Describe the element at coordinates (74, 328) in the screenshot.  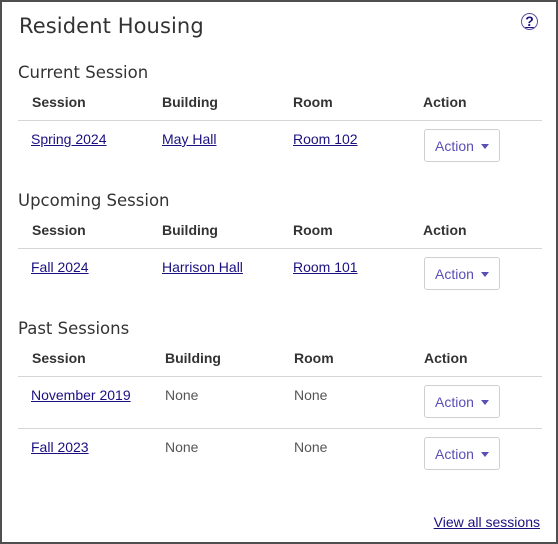
I see `past-sessions-title: Past Sessions` at that location.